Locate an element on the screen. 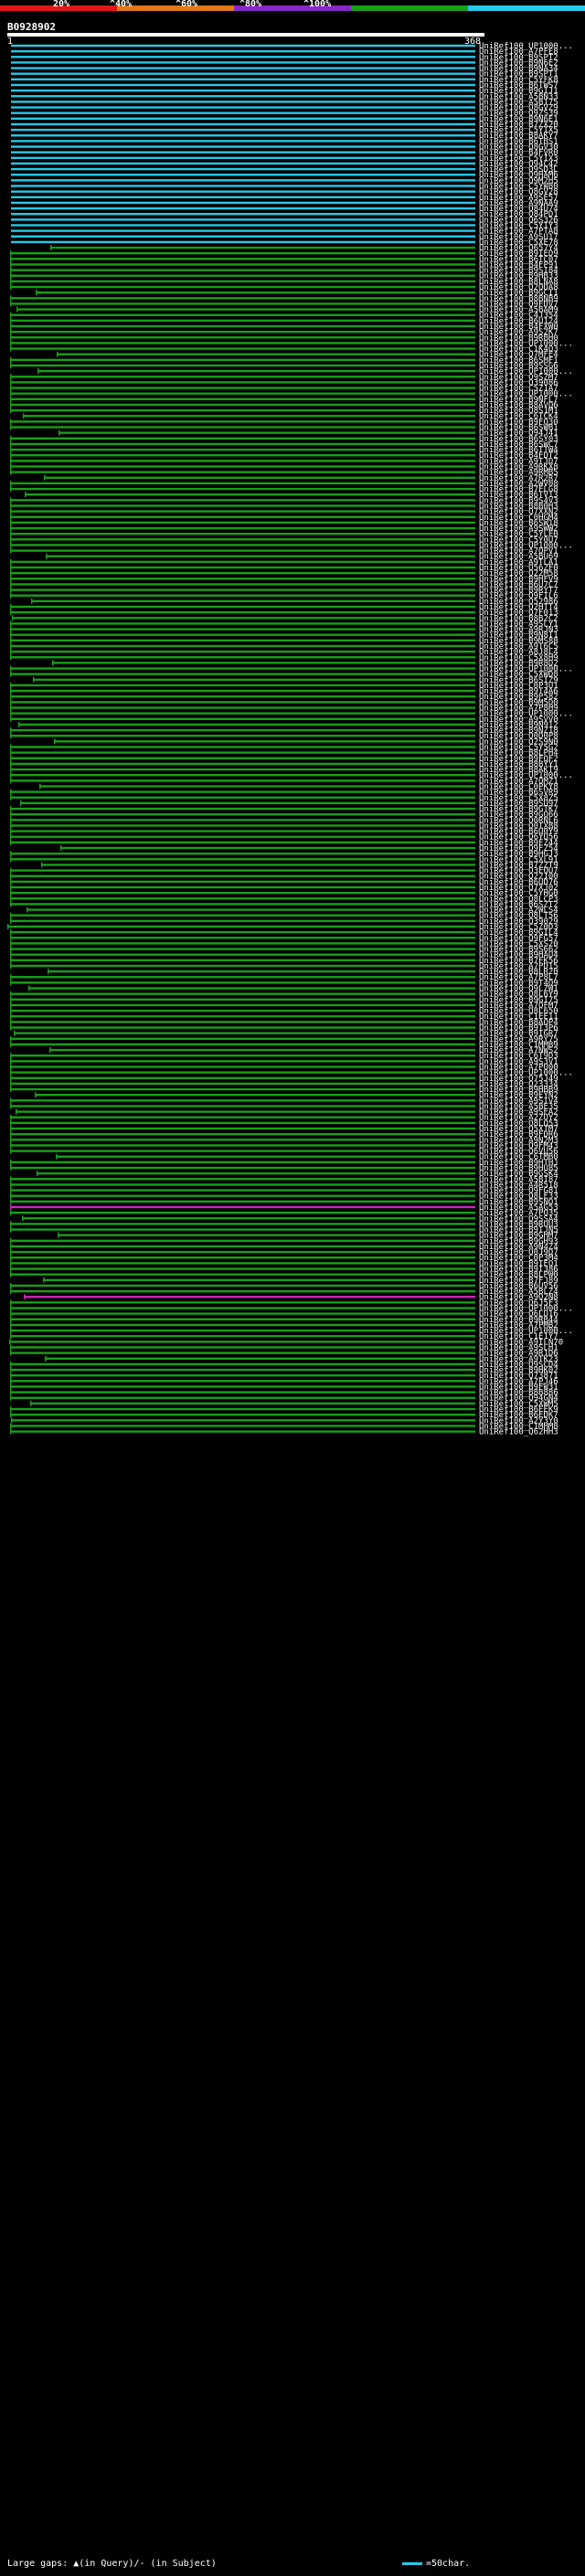  hit-row: UniRef100_Q84PD1 is located at coordinates (284, 214).